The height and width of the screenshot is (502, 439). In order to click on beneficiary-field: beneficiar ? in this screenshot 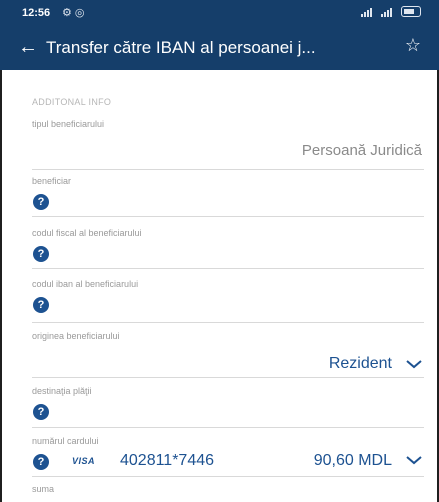, I will do `click(228, 196)`.